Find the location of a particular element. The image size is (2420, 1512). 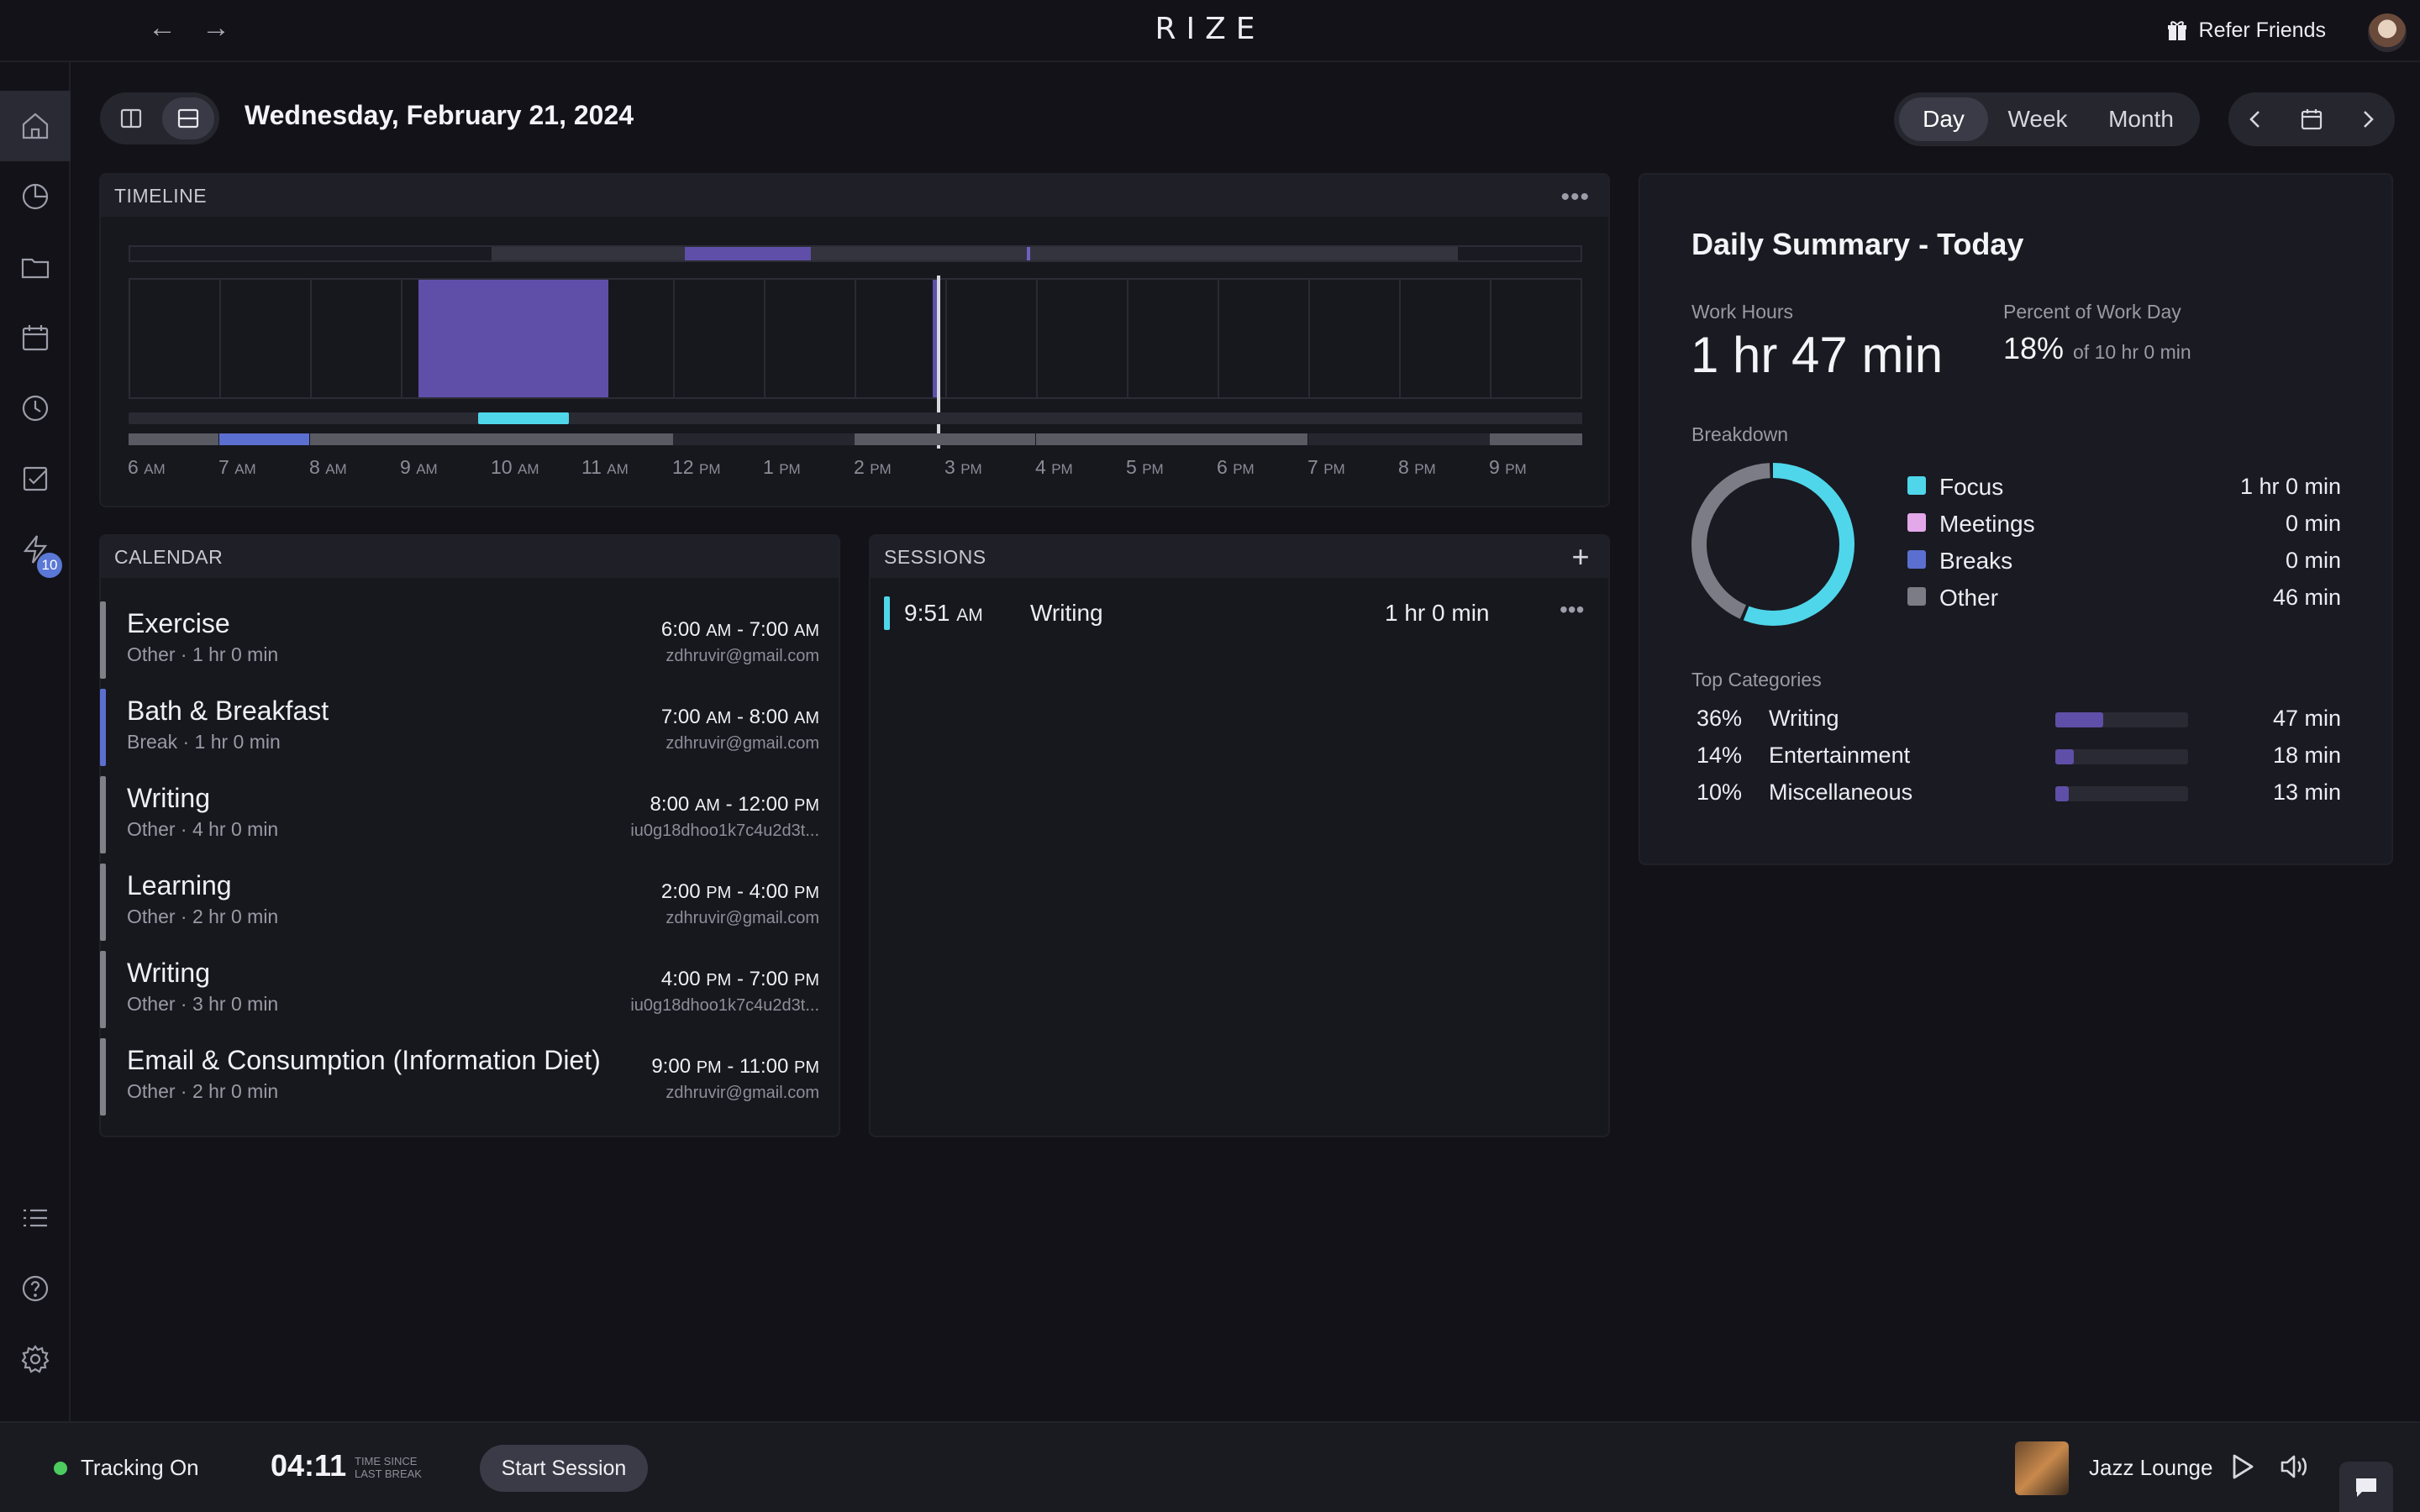

sidebar-item-automations: 10 is located at coordinates (35, 549).